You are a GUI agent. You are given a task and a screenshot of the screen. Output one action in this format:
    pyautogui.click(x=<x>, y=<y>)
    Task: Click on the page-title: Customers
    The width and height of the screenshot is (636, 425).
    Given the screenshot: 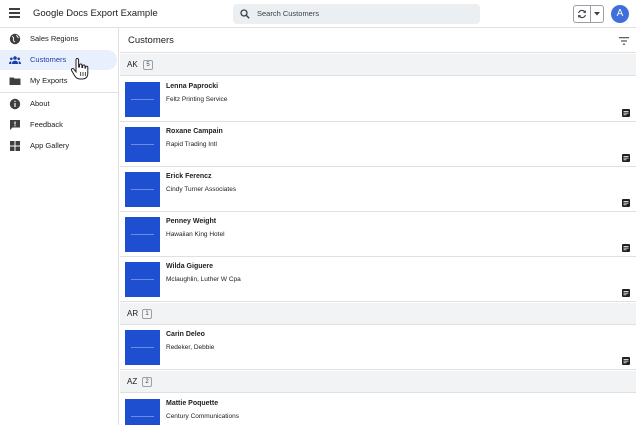 What is the action you would take?
    pyautogui.click(x=151, y=40)
    